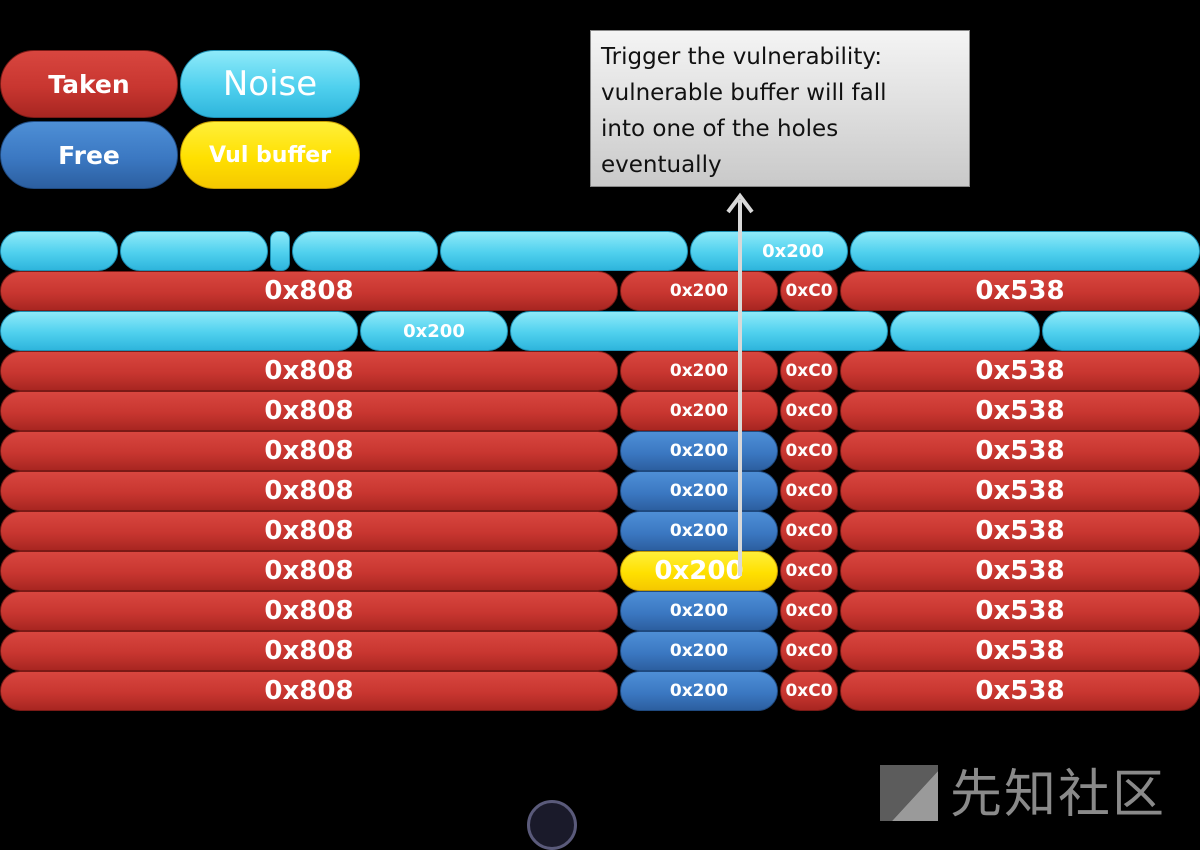 Image resolution: width=1200 pixels, height=850 pixels. I want to click on watermark: 先知社区, so click(1022, 789).